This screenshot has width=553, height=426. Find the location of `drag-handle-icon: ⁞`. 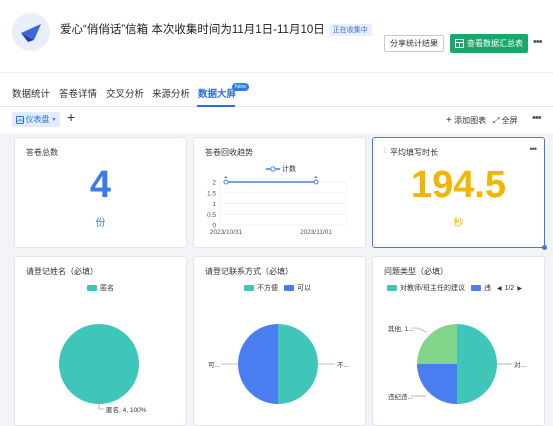

drag-handle-icon: ⁞ is located at coordinates (385, 151).